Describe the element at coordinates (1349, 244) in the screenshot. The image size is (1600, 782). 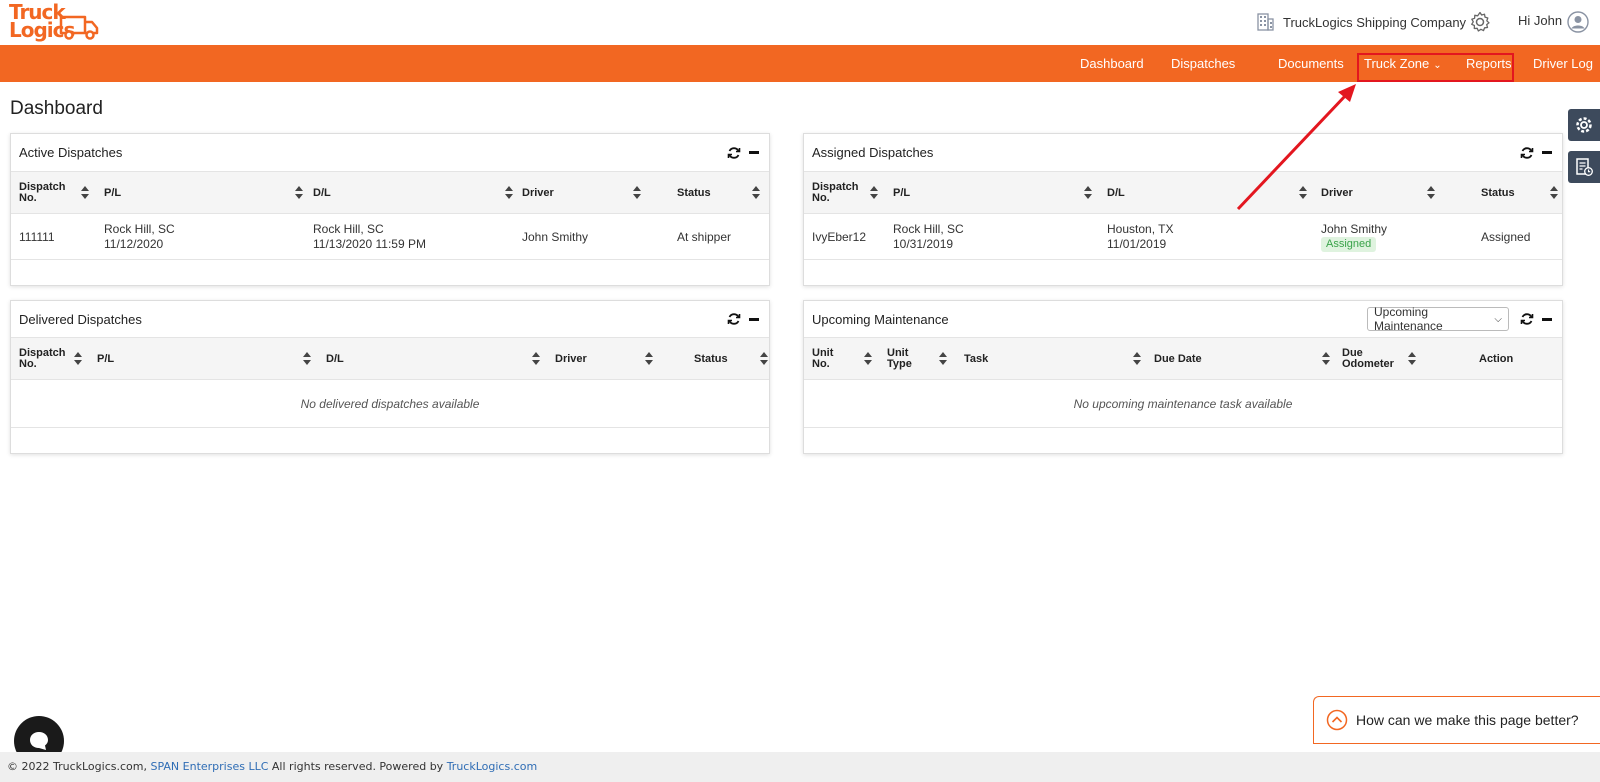
I see `driver-assigned-badge: Assigned` at that location.